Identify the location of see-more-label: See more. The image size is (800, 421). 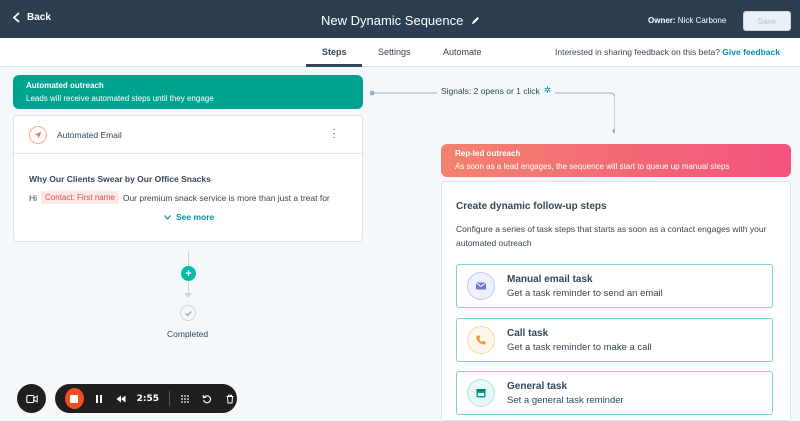
(195, 217).